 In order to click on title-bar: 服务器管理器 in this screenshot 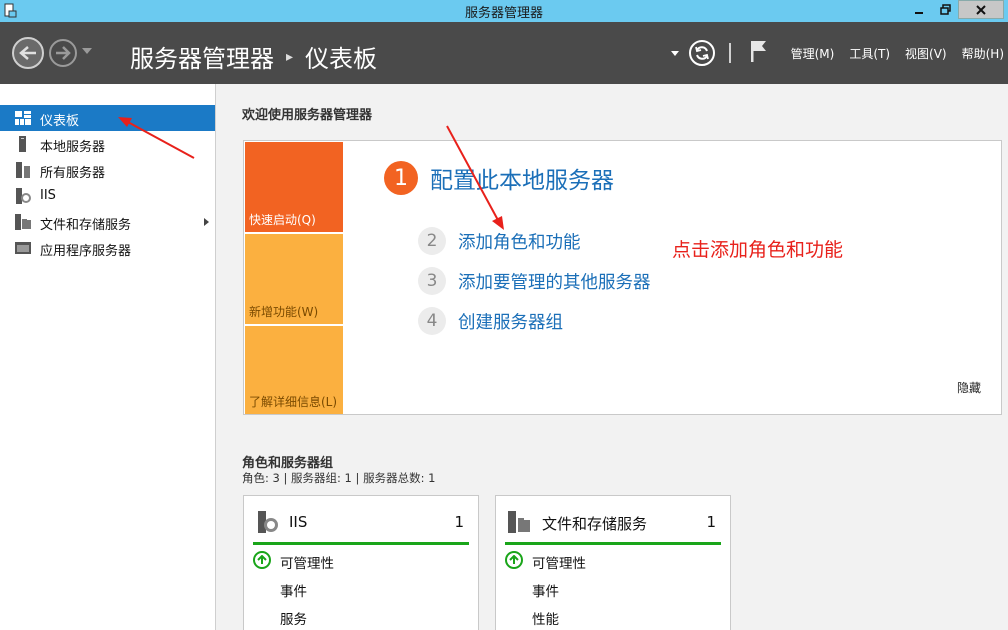, I will do `click(504, 11)`.